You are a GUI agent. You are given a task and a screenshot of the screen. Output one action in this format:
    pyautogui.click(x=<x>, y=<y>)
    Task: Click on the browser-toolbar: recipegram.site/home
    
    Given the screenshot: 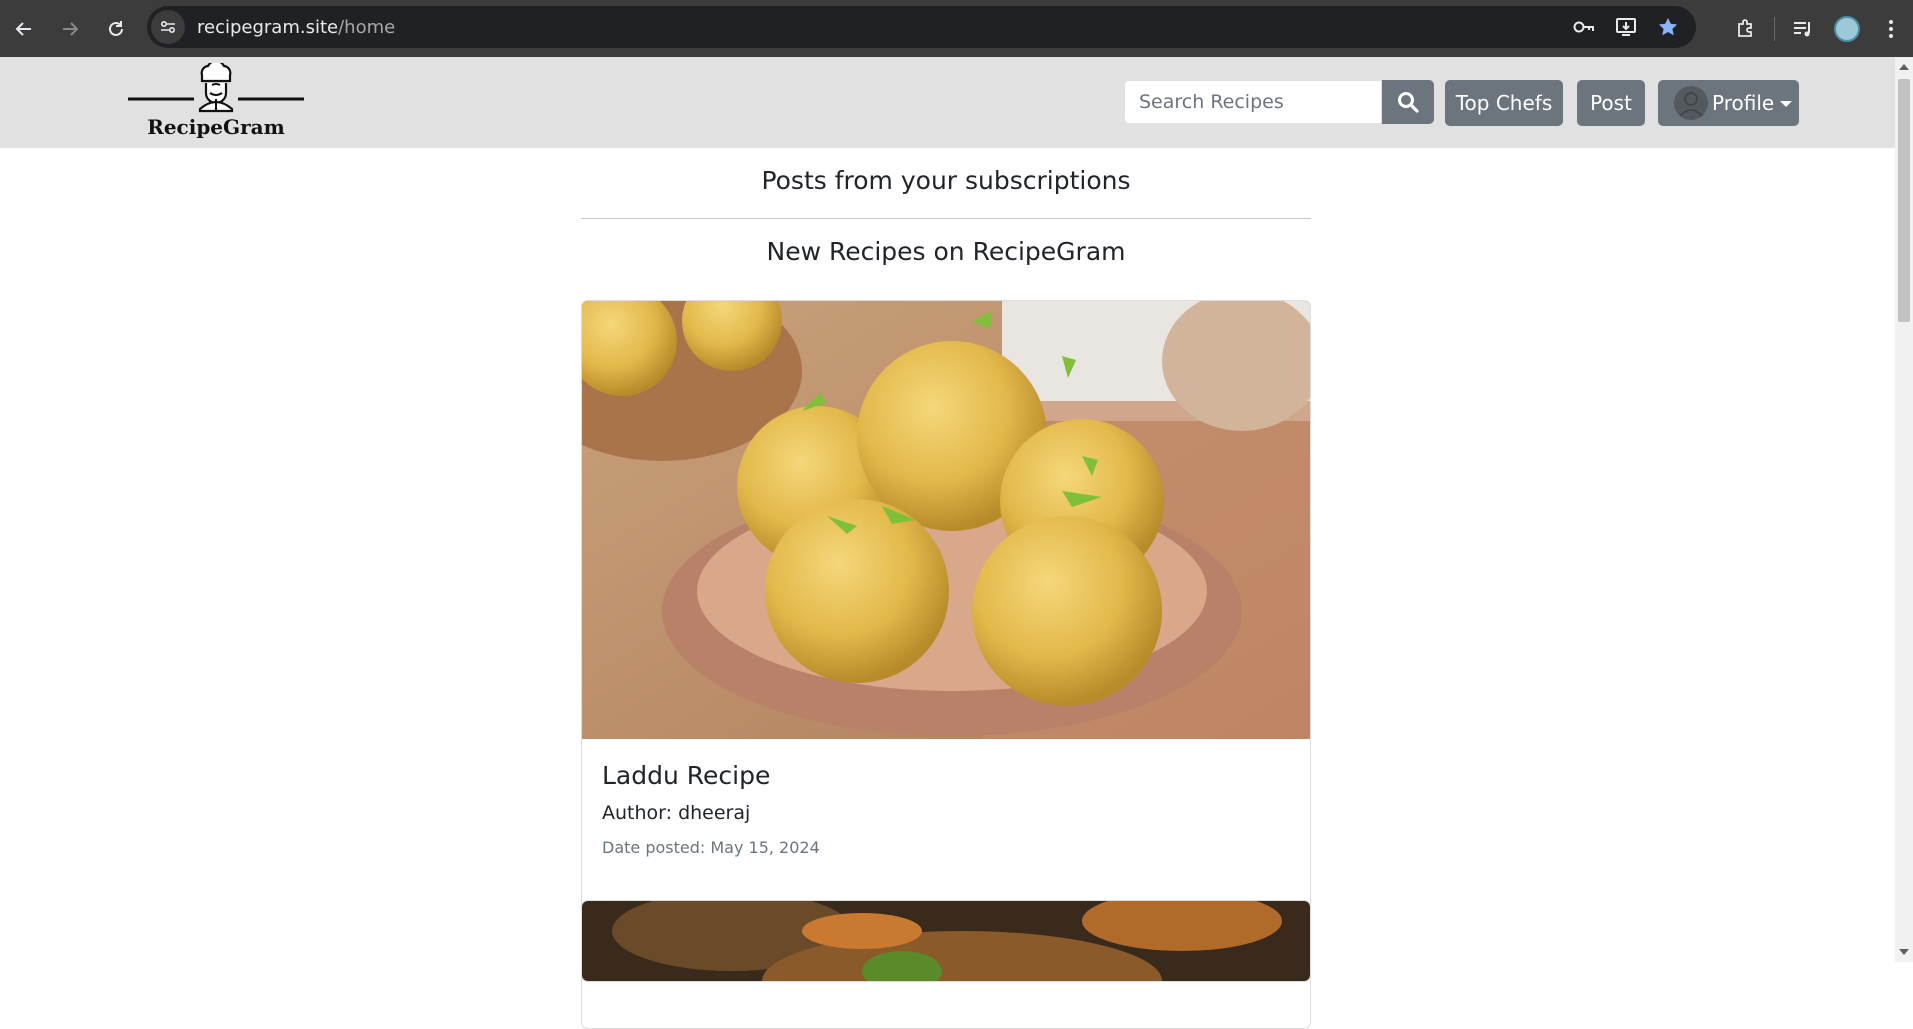 What is the action you would take?
    pyautogui.click(x=956, y=28)
    